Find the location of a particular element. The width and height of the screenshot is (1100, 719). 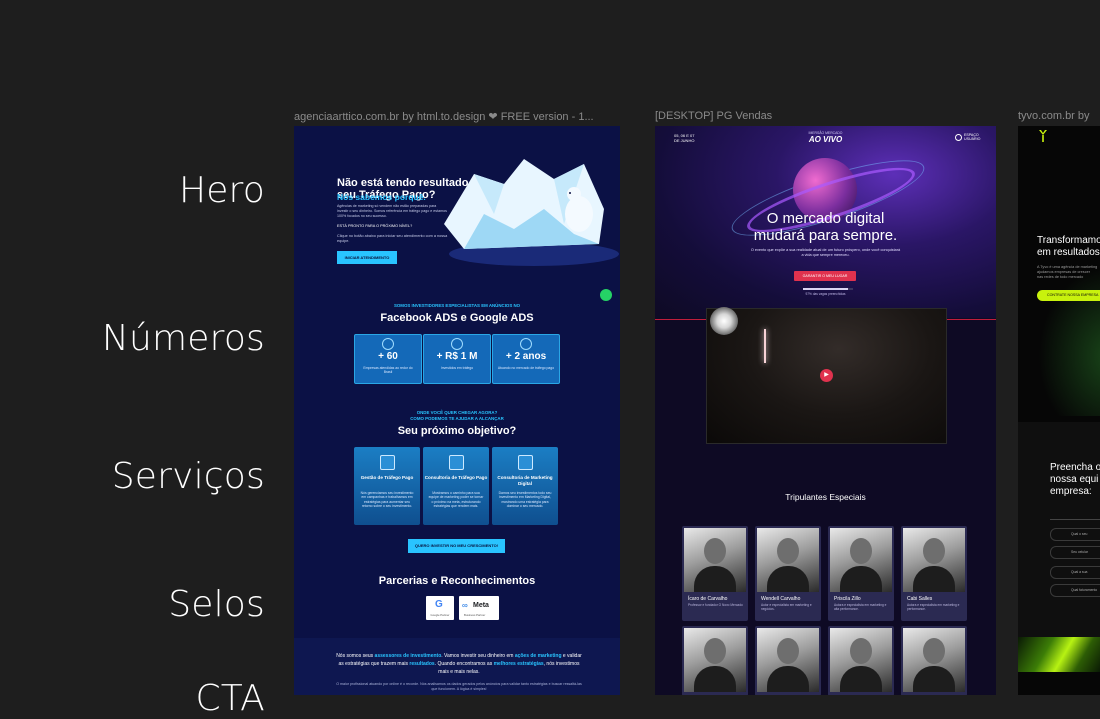

dashboard-icon is located at coordinates (525, 462).